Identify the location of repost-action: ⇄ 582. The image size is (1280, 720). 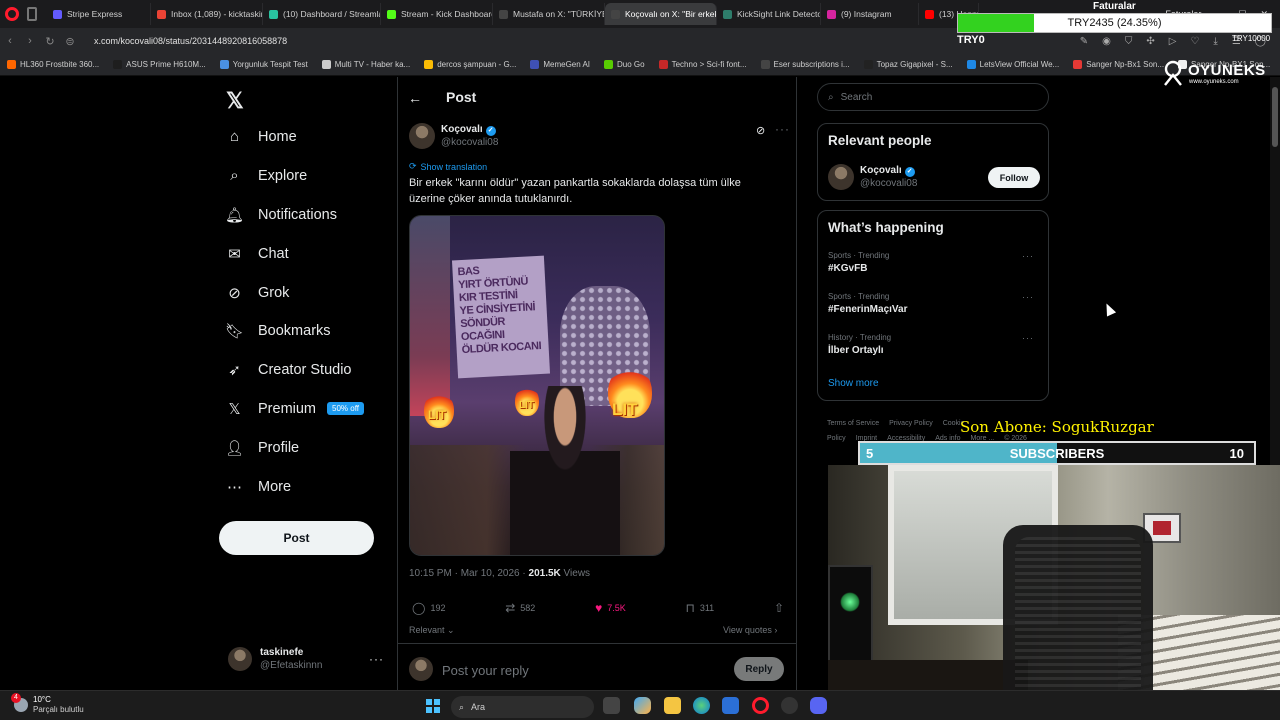
(520, 608).